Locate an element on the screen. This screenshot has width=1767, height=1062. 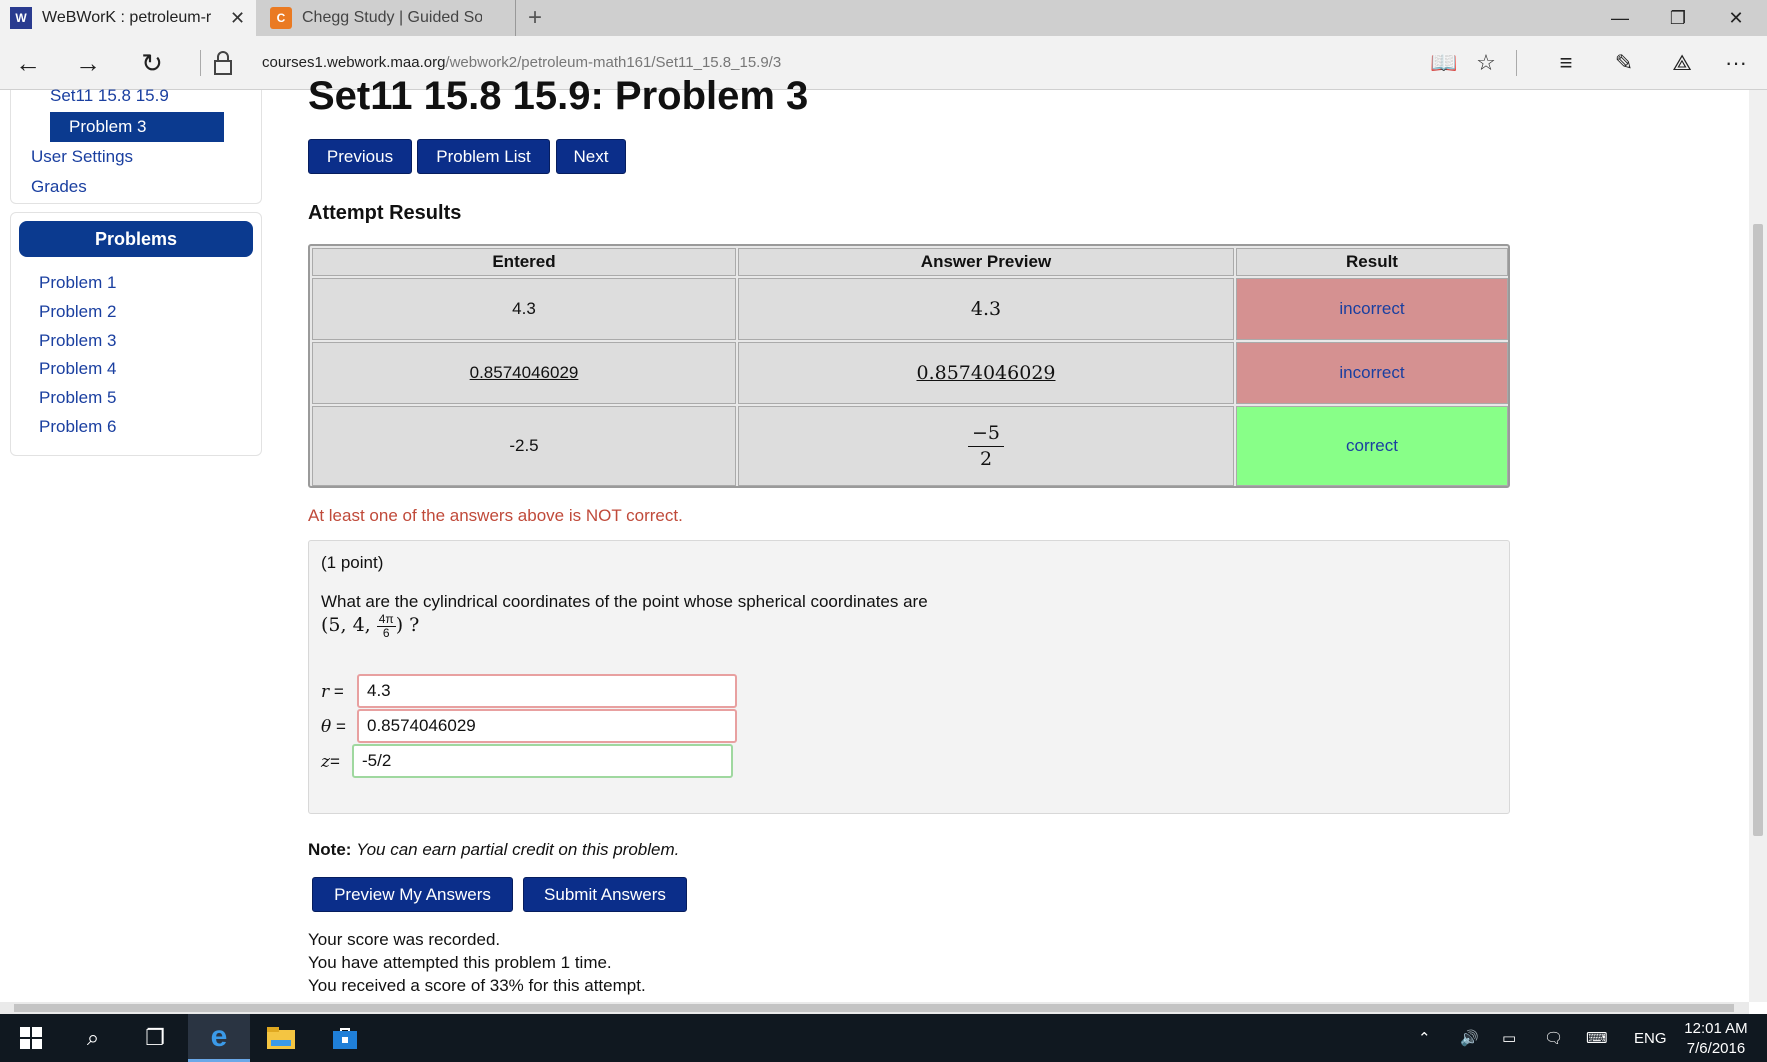
sidebar-set-link: Set11 15.8 15.9 is located at coordinates (109, 96).